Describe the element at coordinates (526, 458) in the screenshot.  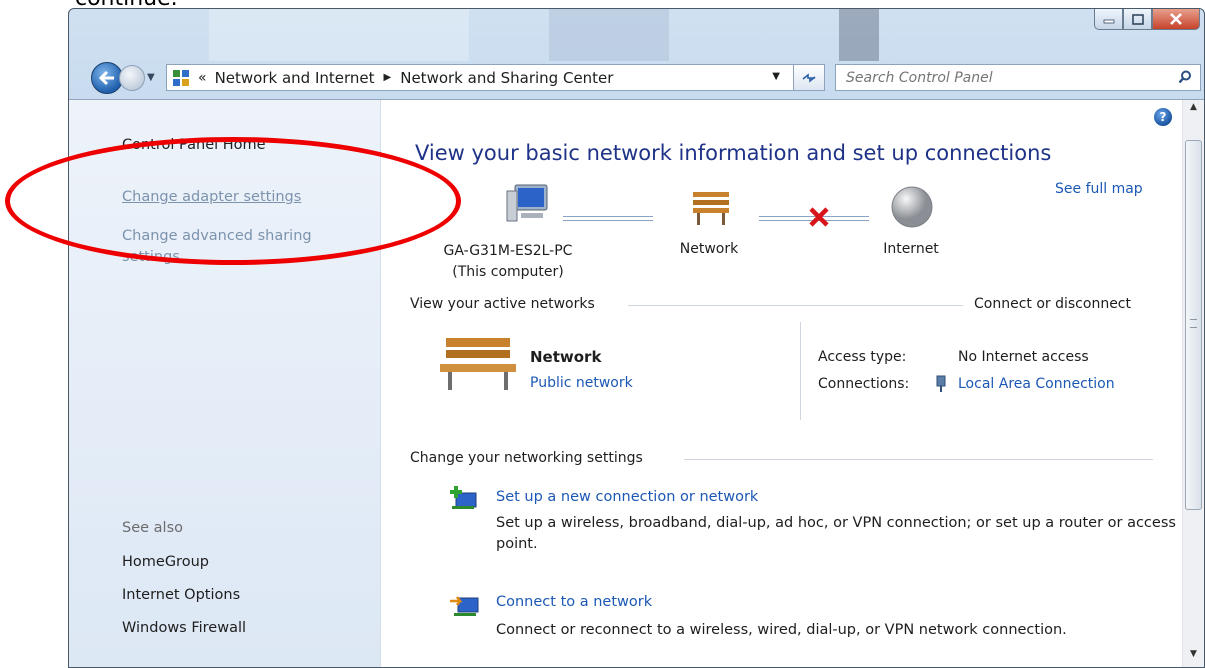
I see `change-settings-title: Change your networking settings` at that location.